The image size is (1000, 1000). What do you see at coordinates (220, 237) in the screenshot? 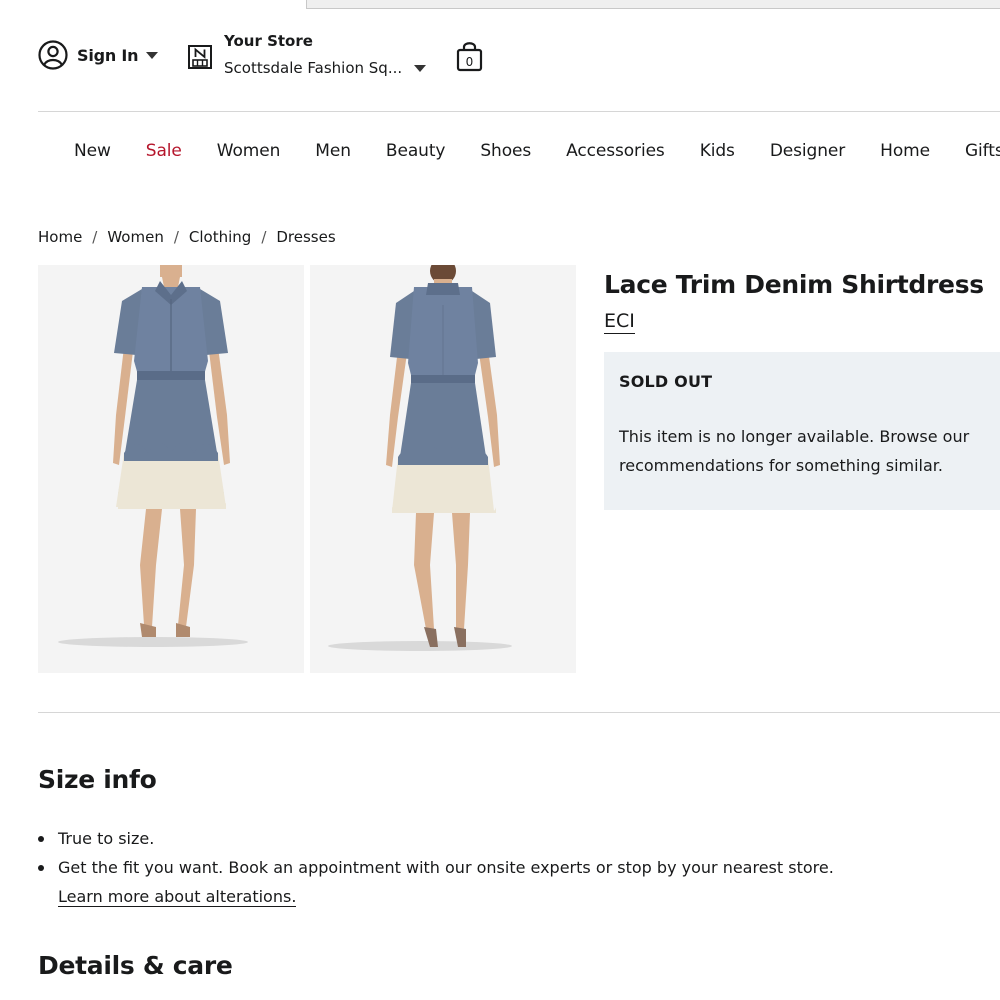
I see `breadcrumb-clothing: Clothing` at bounding box center [220, 237].